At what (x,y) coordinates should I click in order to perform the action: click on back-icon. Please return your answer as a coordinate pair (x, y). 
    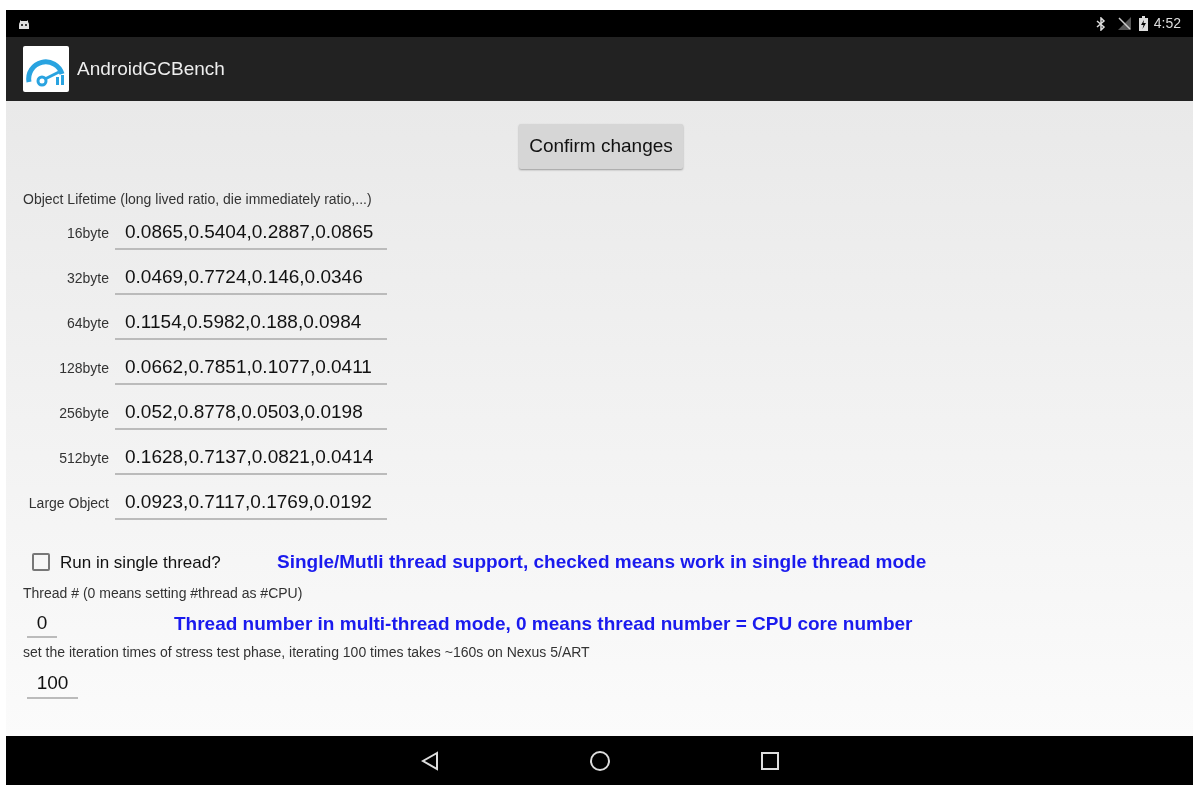
    Looking at the image, I should click on (429, 760).